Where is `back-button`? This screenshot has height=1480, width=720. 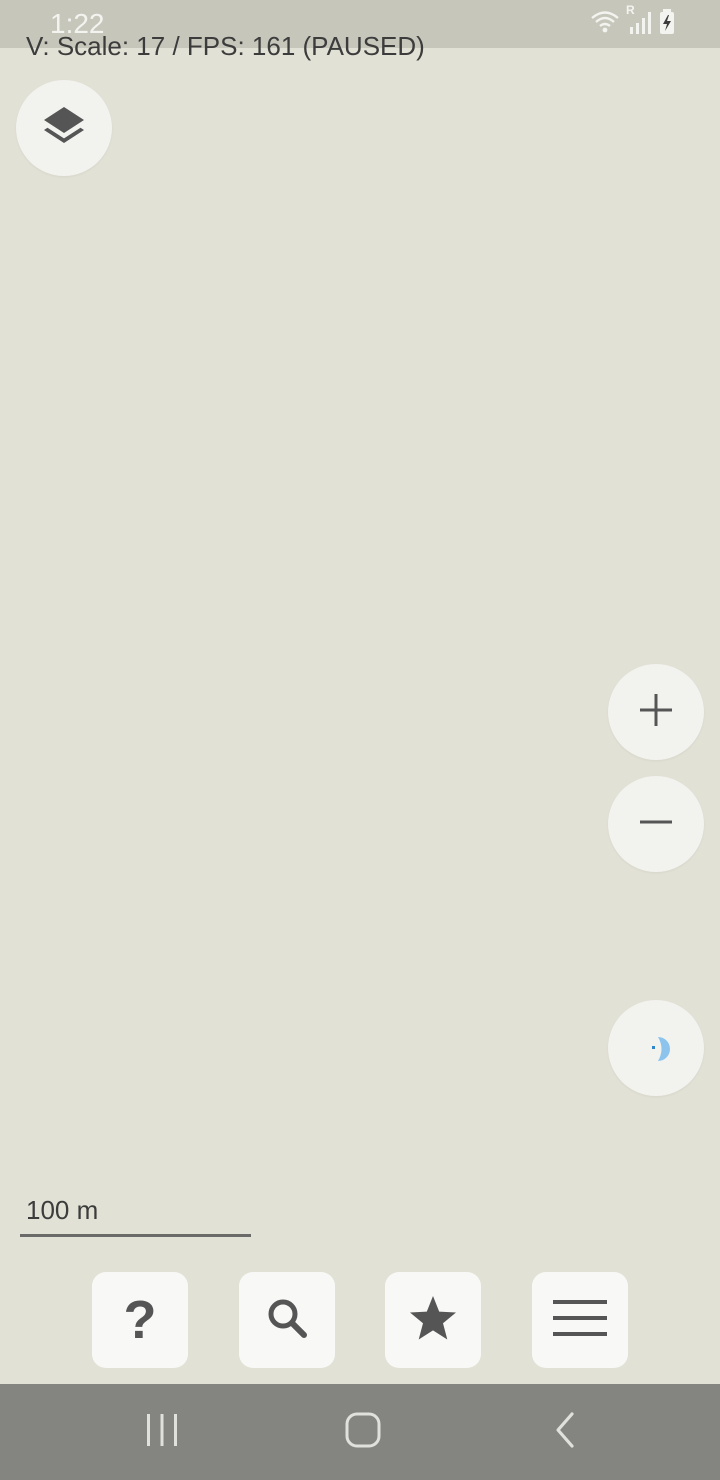 back-button is located at coordinates (565, 1432).